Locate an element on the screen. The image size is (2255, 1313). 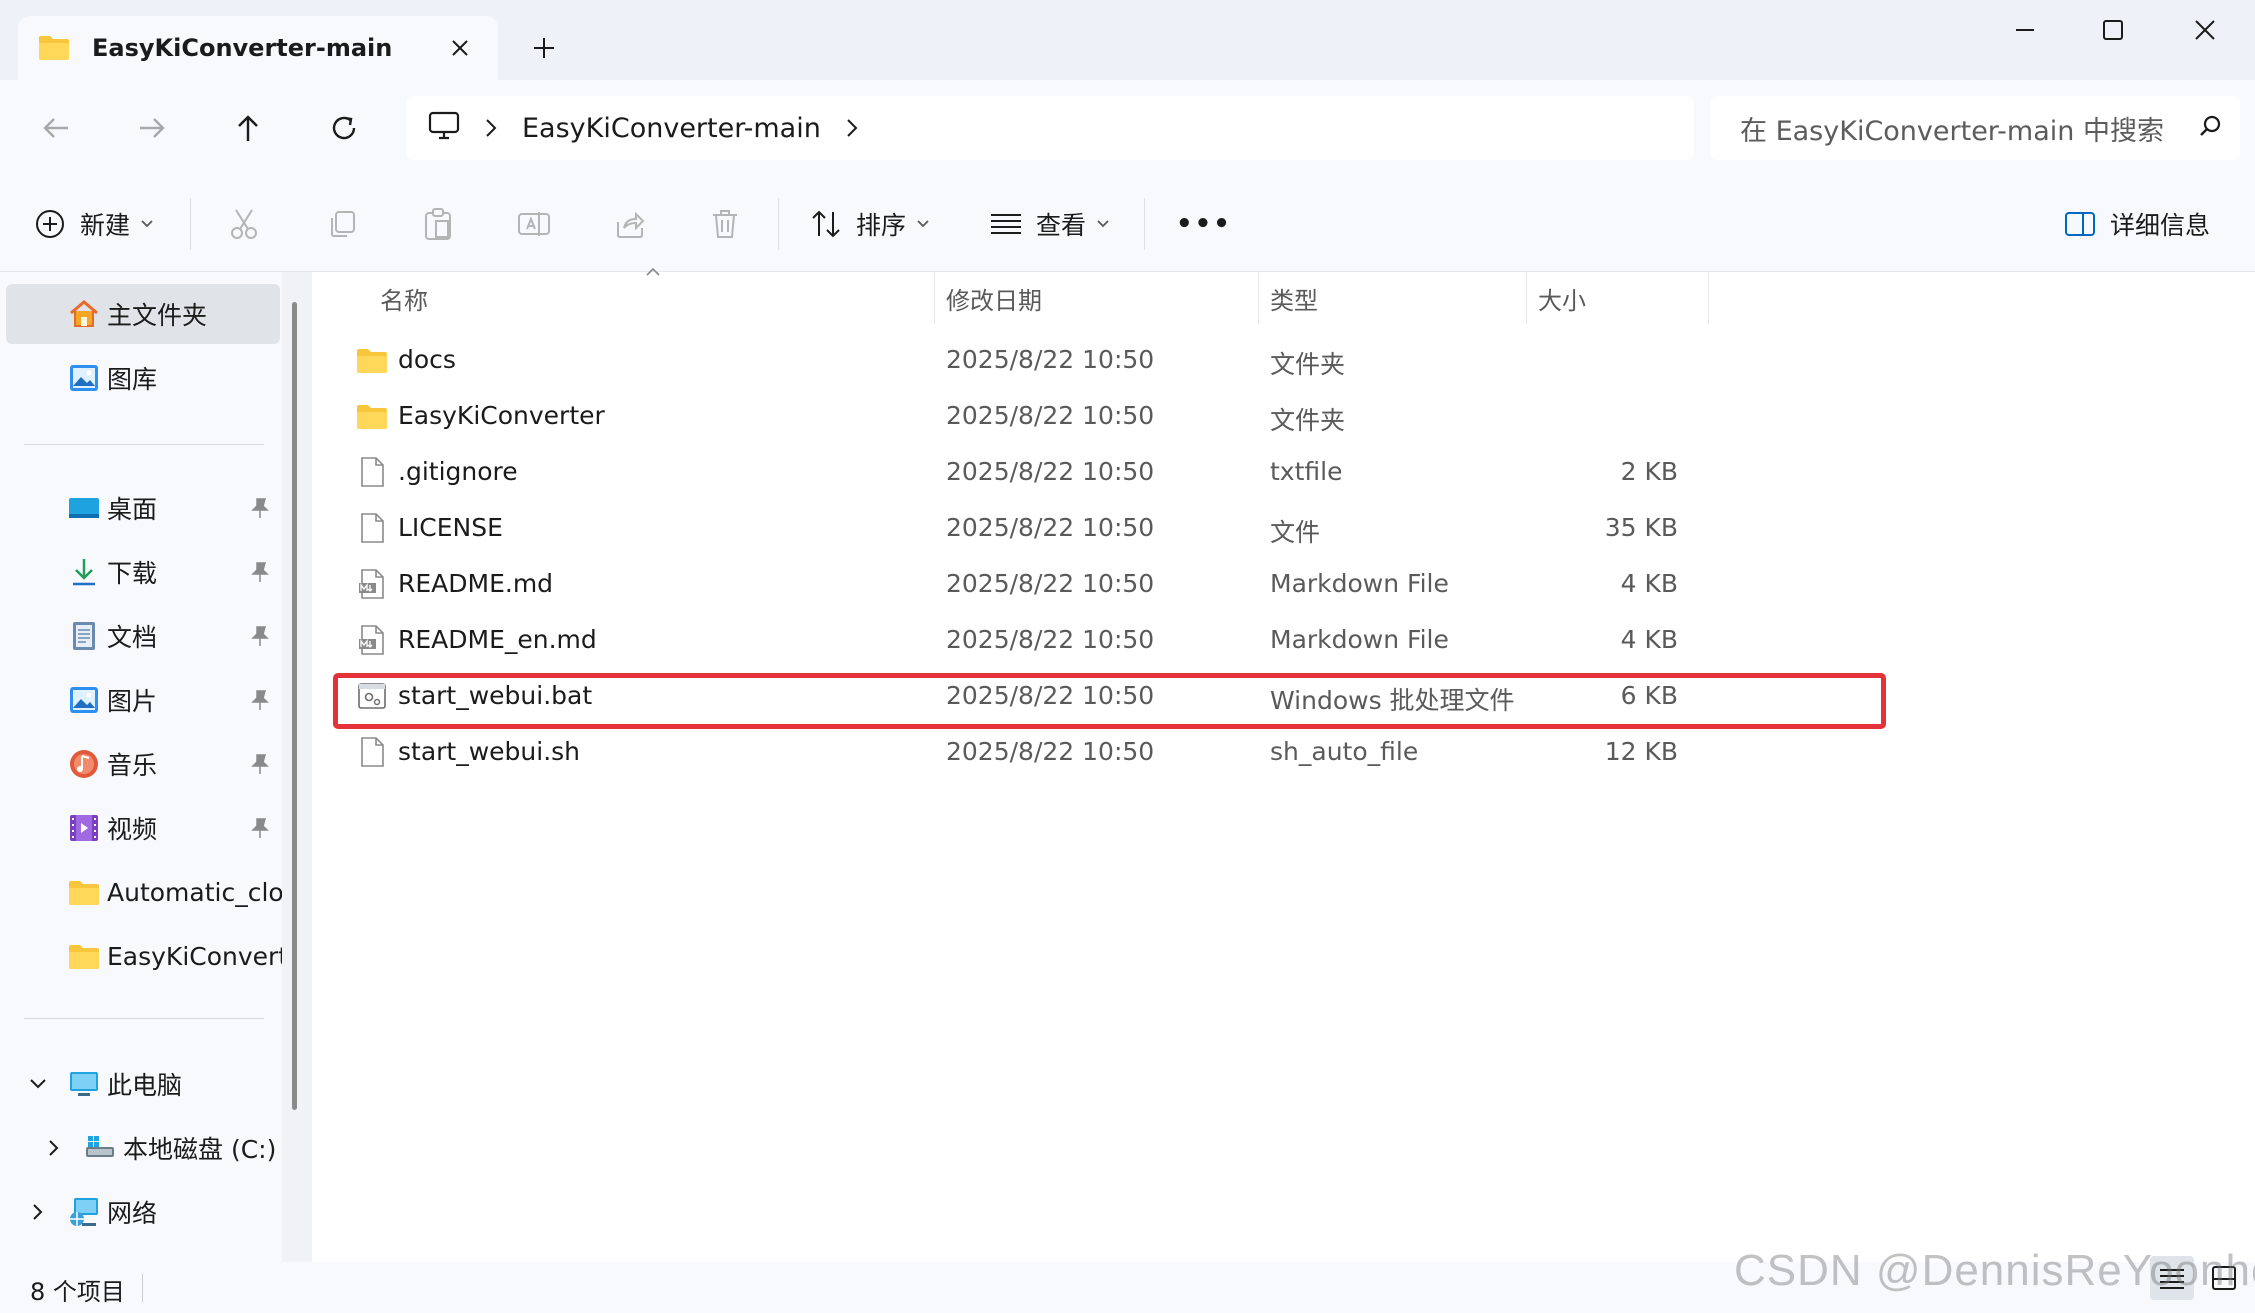
command-bar: 新建 排序 查看 ••• 详细信息 is located at coordinates (1127, 224).